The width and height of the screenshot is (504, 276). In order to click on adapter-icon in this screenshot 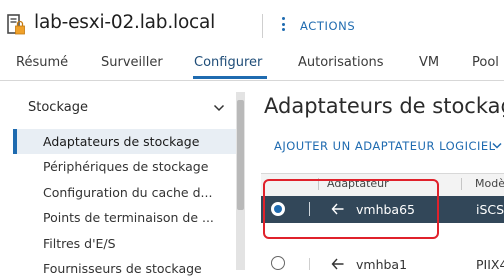, I will do `click(337, 264)`.